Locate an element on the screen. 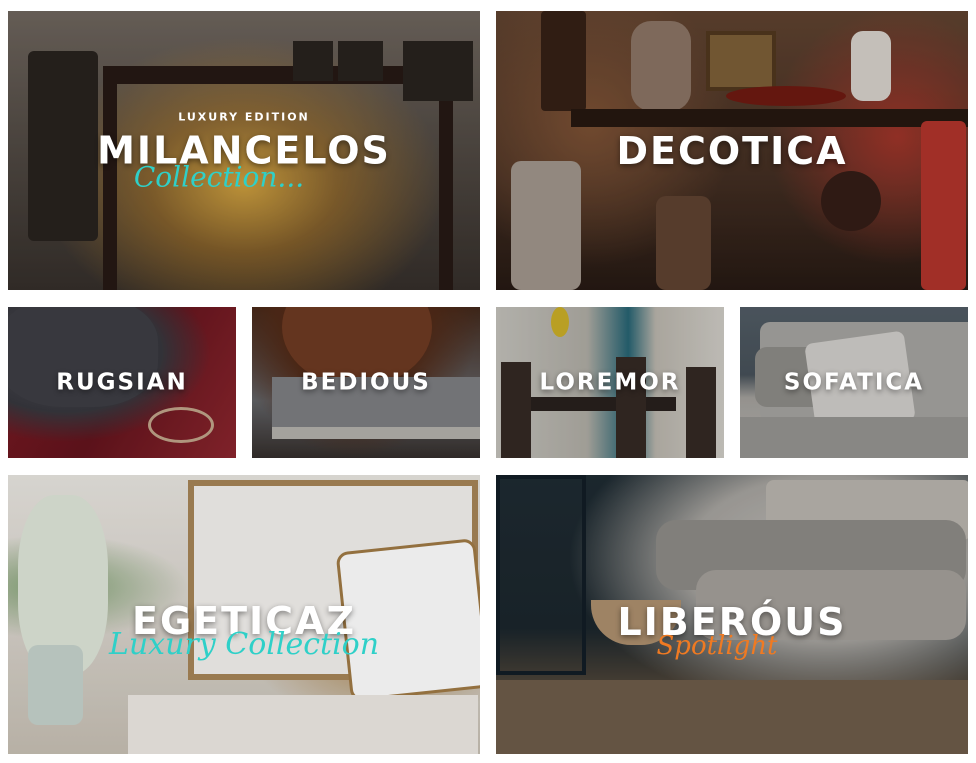 The image size is (976, 763). collection-tile-loremor: LOREMOR is located at coordinates (610, 382).